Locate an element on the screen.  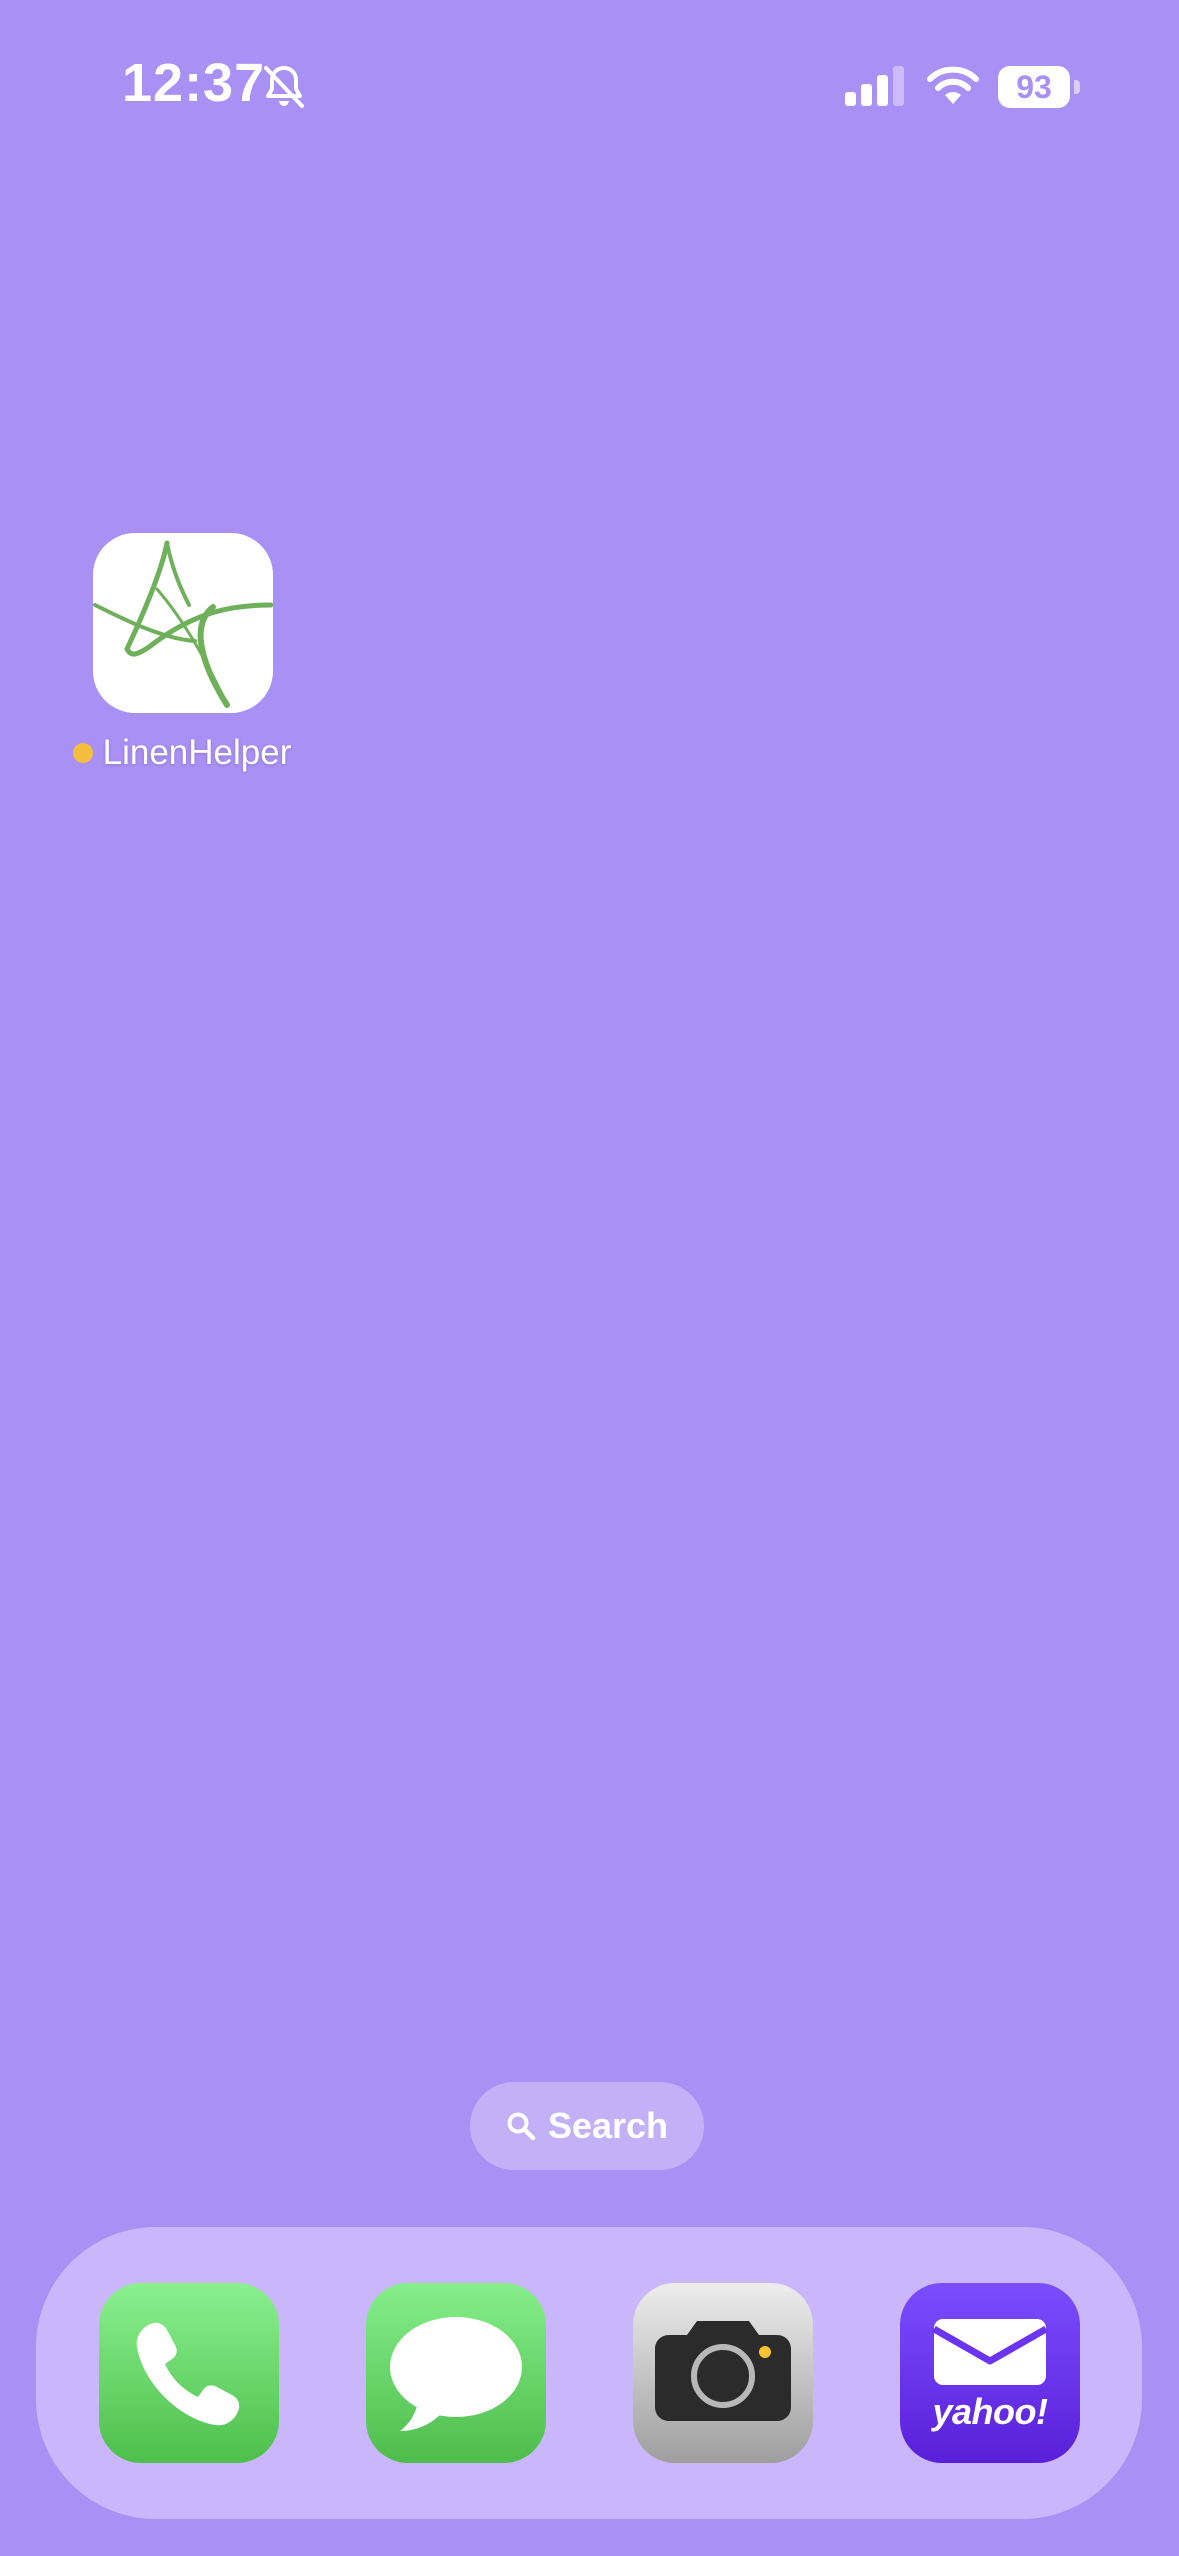
app-label: LinenHelper is located at coordinates (182, 753).